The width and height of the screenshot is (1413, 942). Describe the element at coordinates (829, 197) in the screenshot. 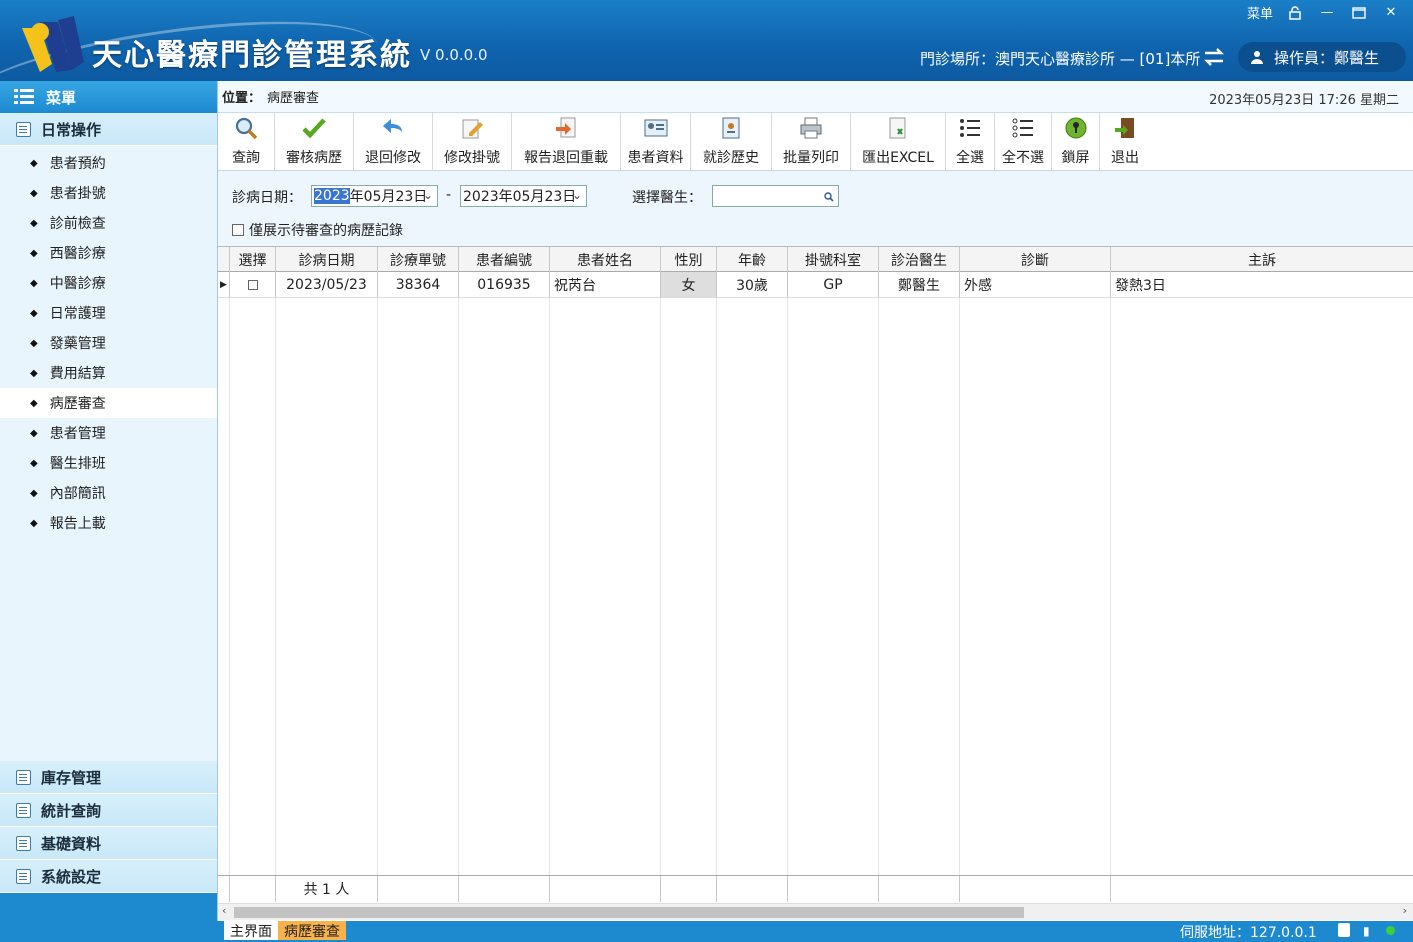

I see `search-icon` at that location.